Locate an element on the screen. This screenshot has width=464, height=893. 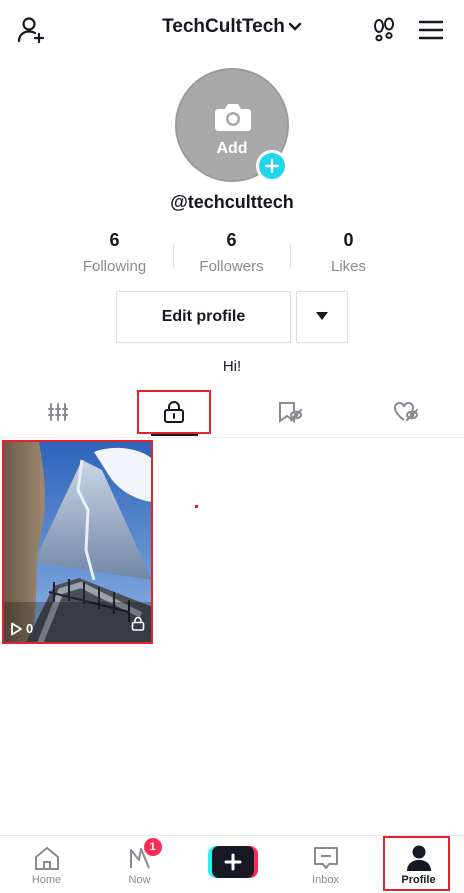
annotation-dot is located at coordinates (196, 506).